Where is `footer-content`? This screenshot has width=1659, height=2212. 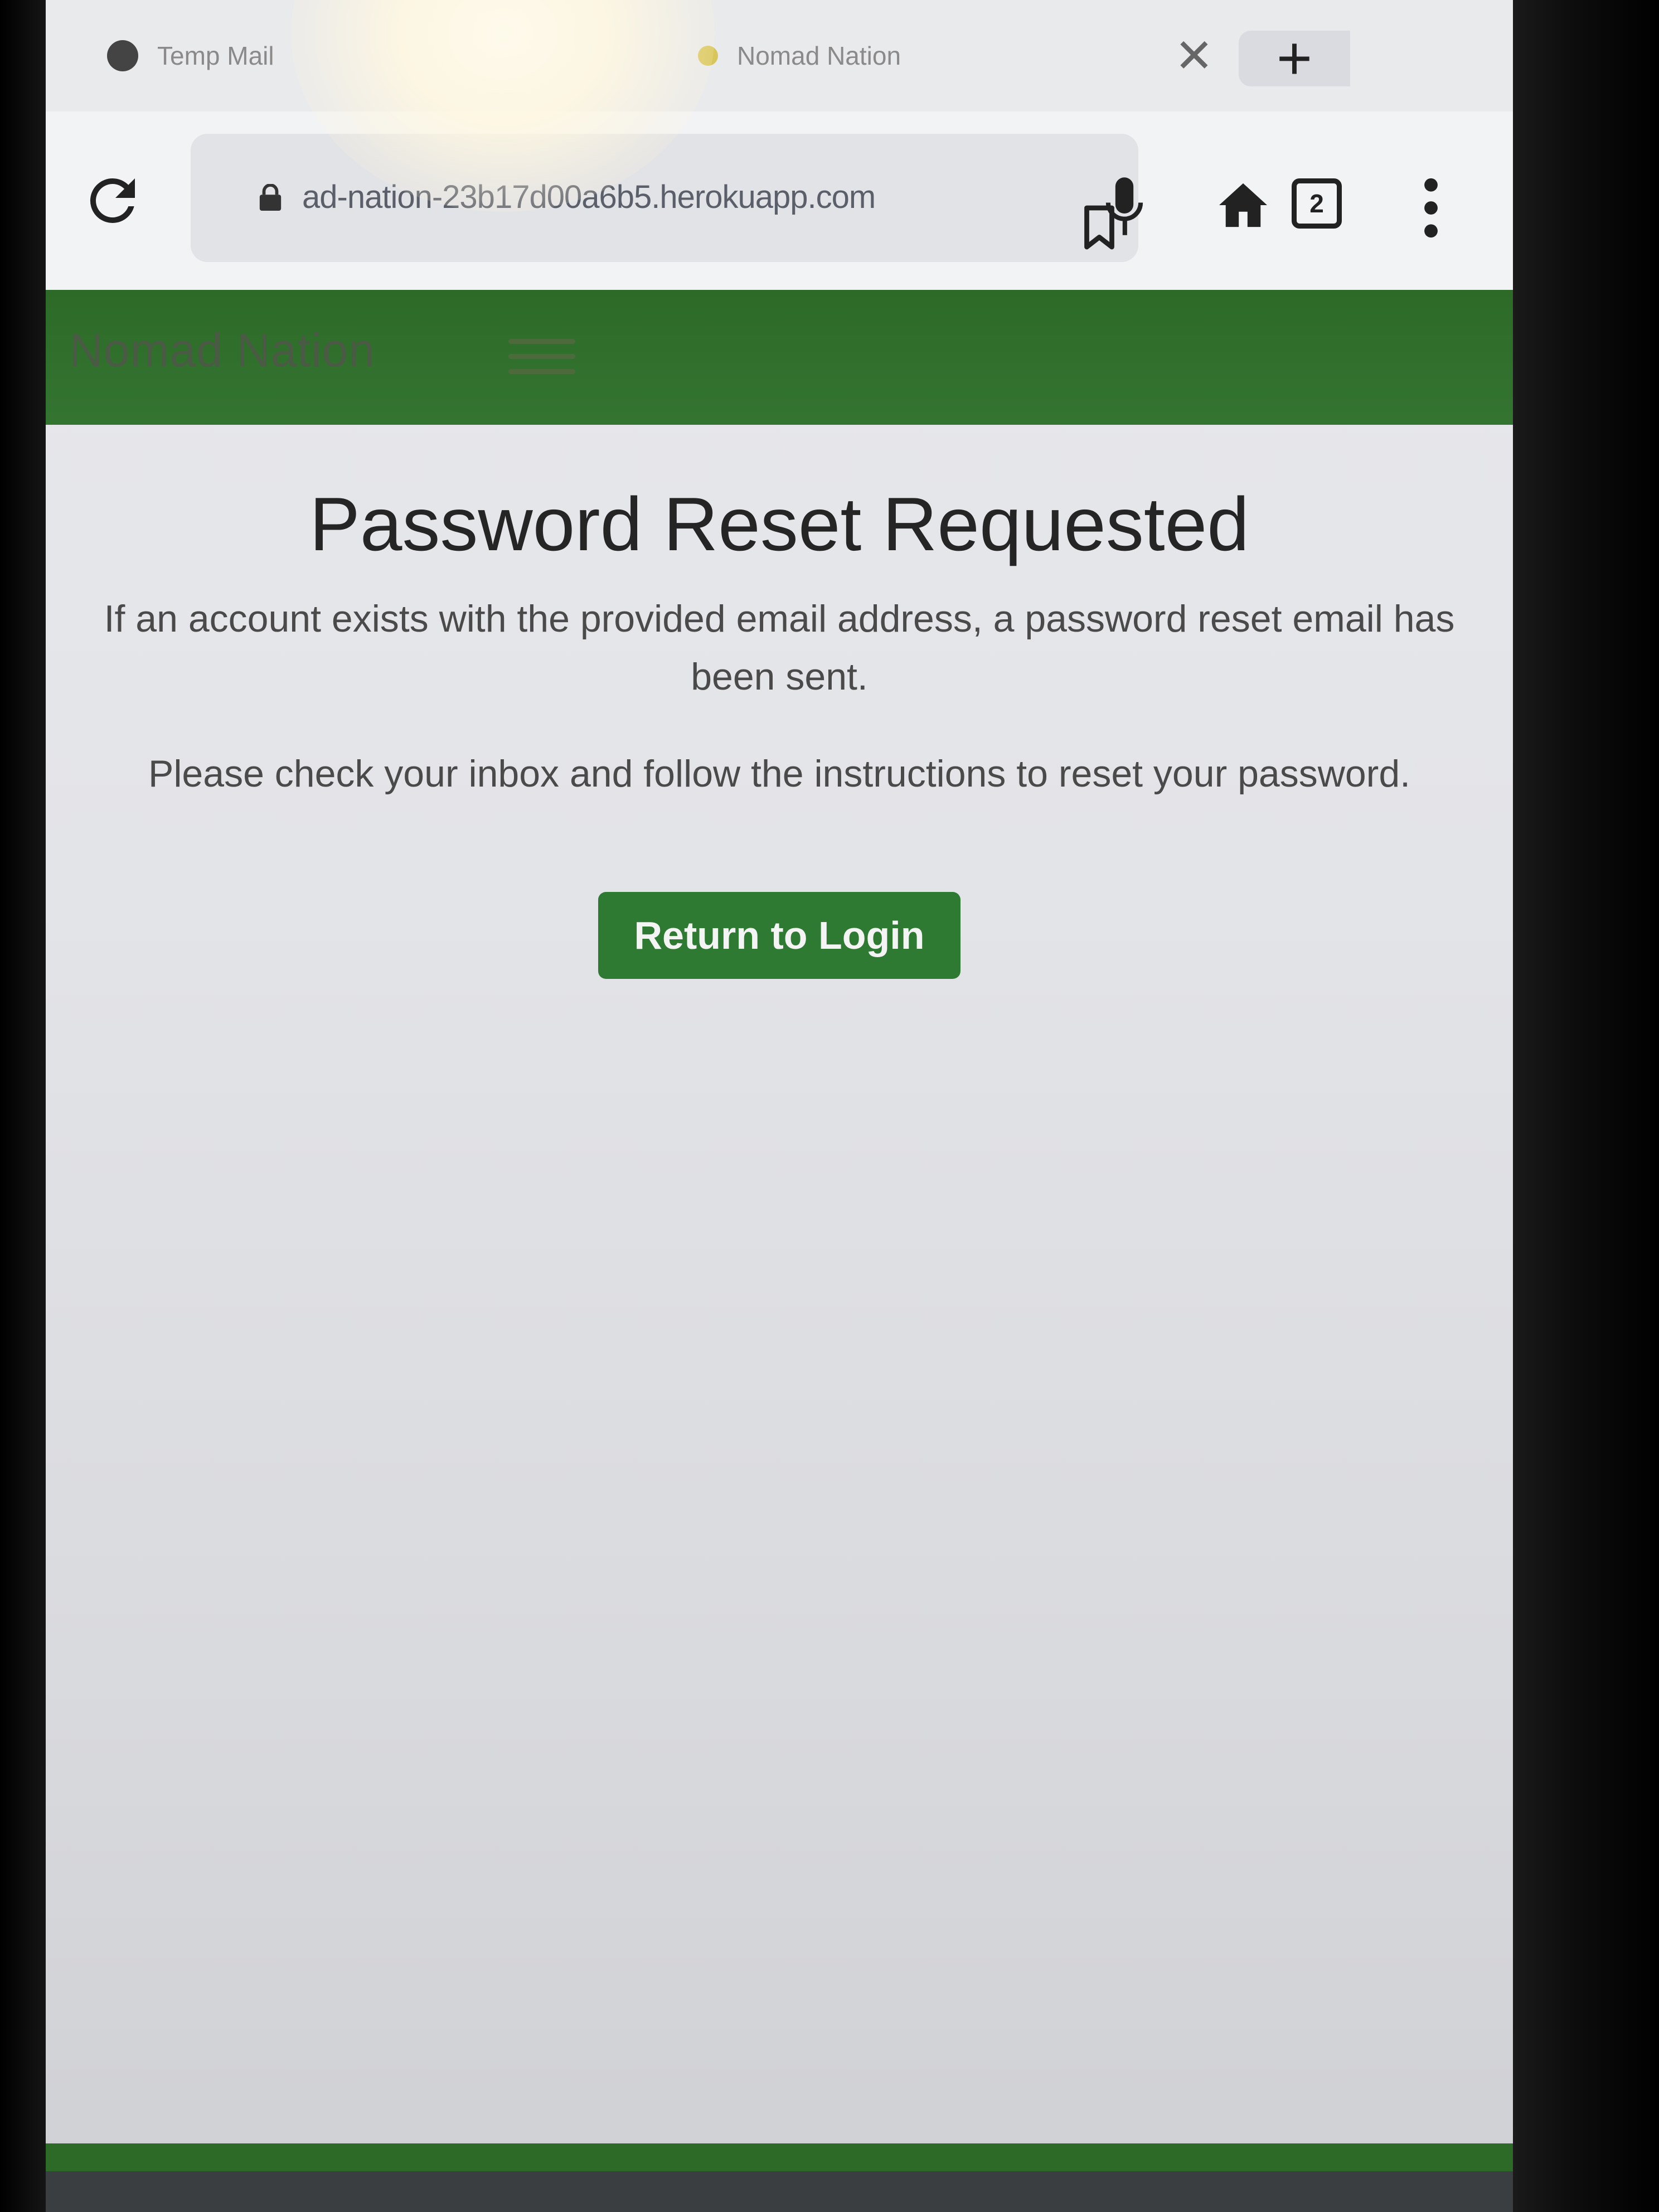 footer-content is located at coordinates (779, 2191).